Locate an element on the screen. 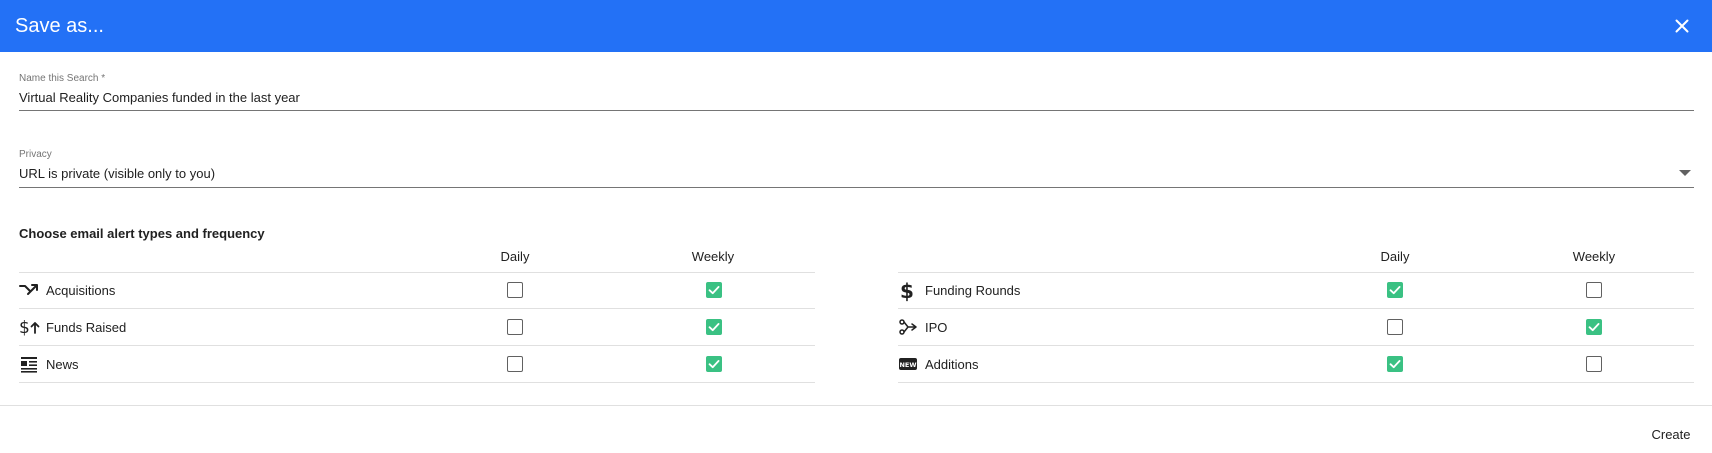  alert-type-label: News is located at coordinates (62, 364).